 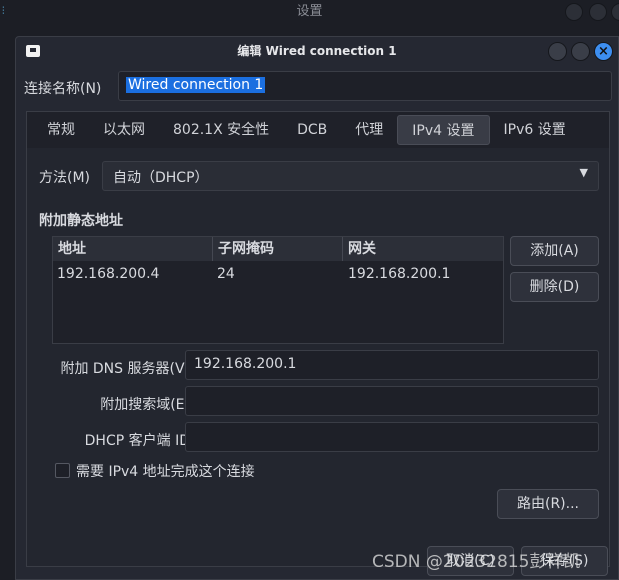 I want to click on dns-label: 附加 DNS 服务器(V), so click(x=125, y=369).